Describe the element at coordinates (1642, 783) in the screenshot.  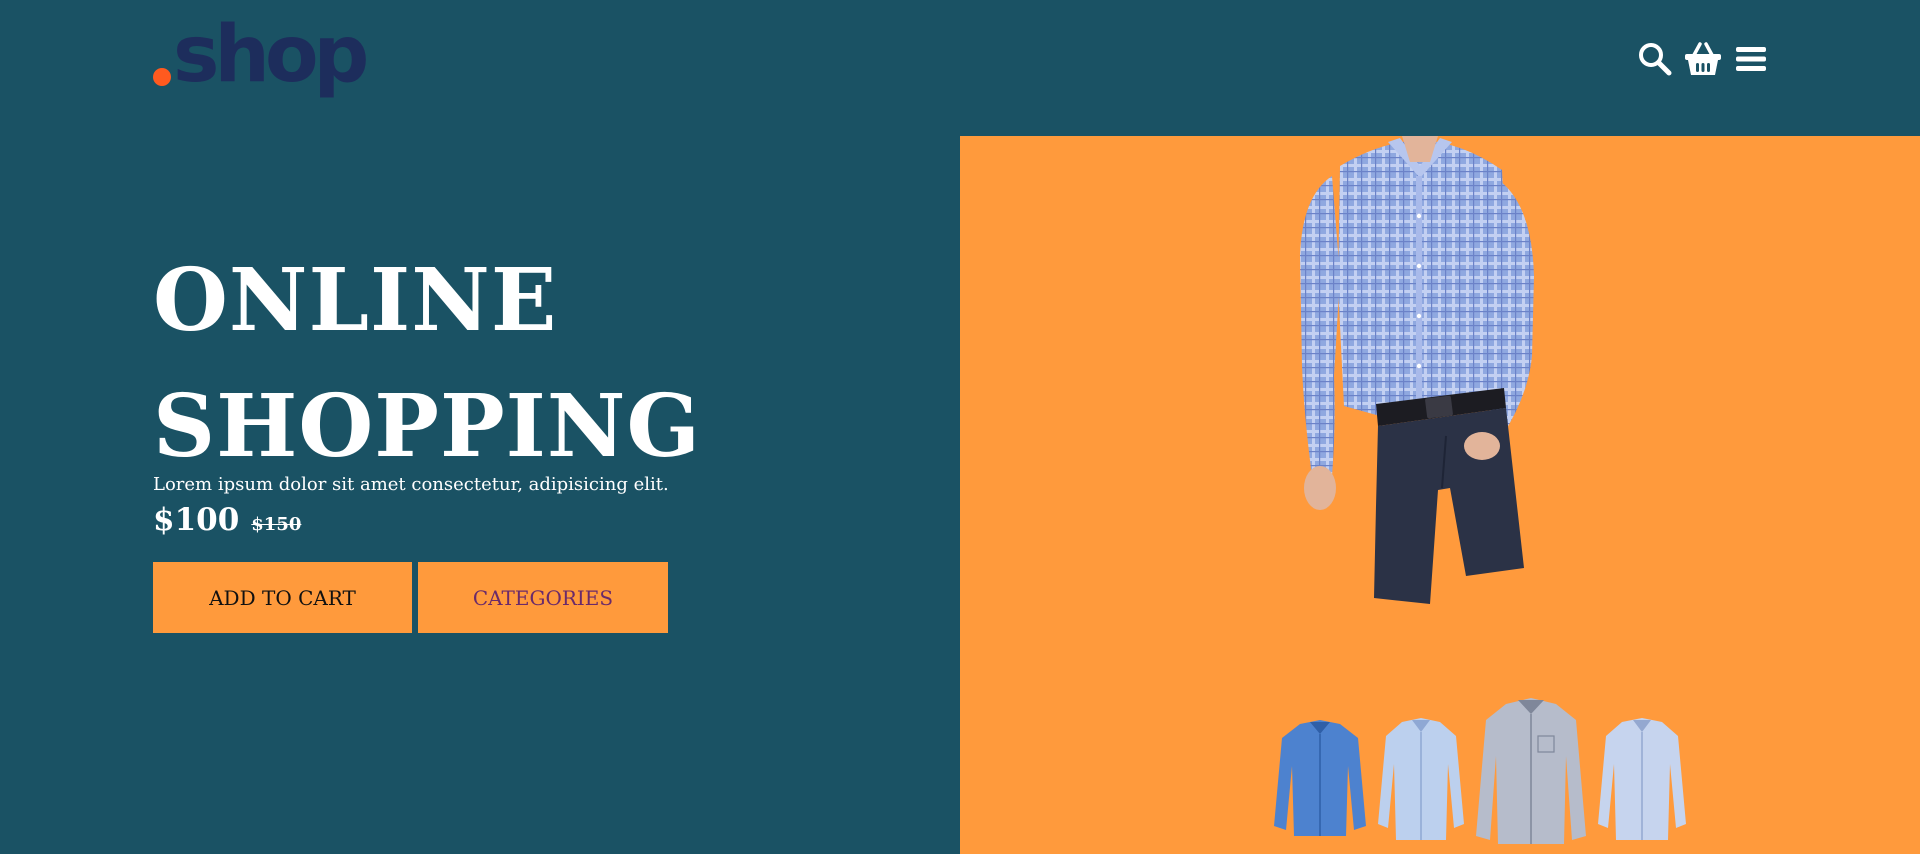
I see `thumbnail-pale-blue-shirt` at that location.